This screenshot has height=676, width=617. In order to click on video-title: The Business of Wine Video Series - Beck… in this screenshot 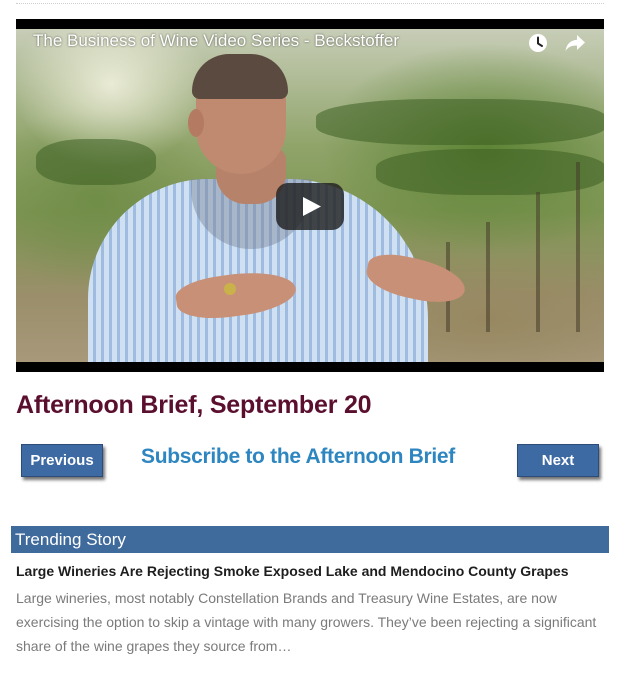, I will do `click(216, 41)`.